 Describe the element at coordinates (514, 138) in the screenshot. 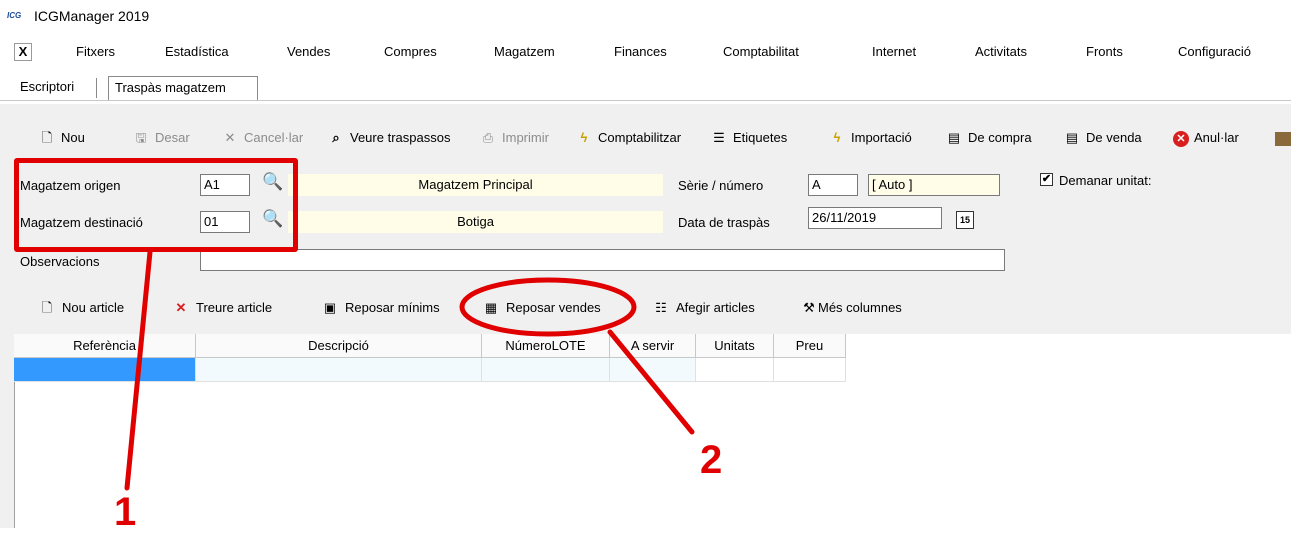

I see `imprimir-button: ⎙ Imprimir` at that location.